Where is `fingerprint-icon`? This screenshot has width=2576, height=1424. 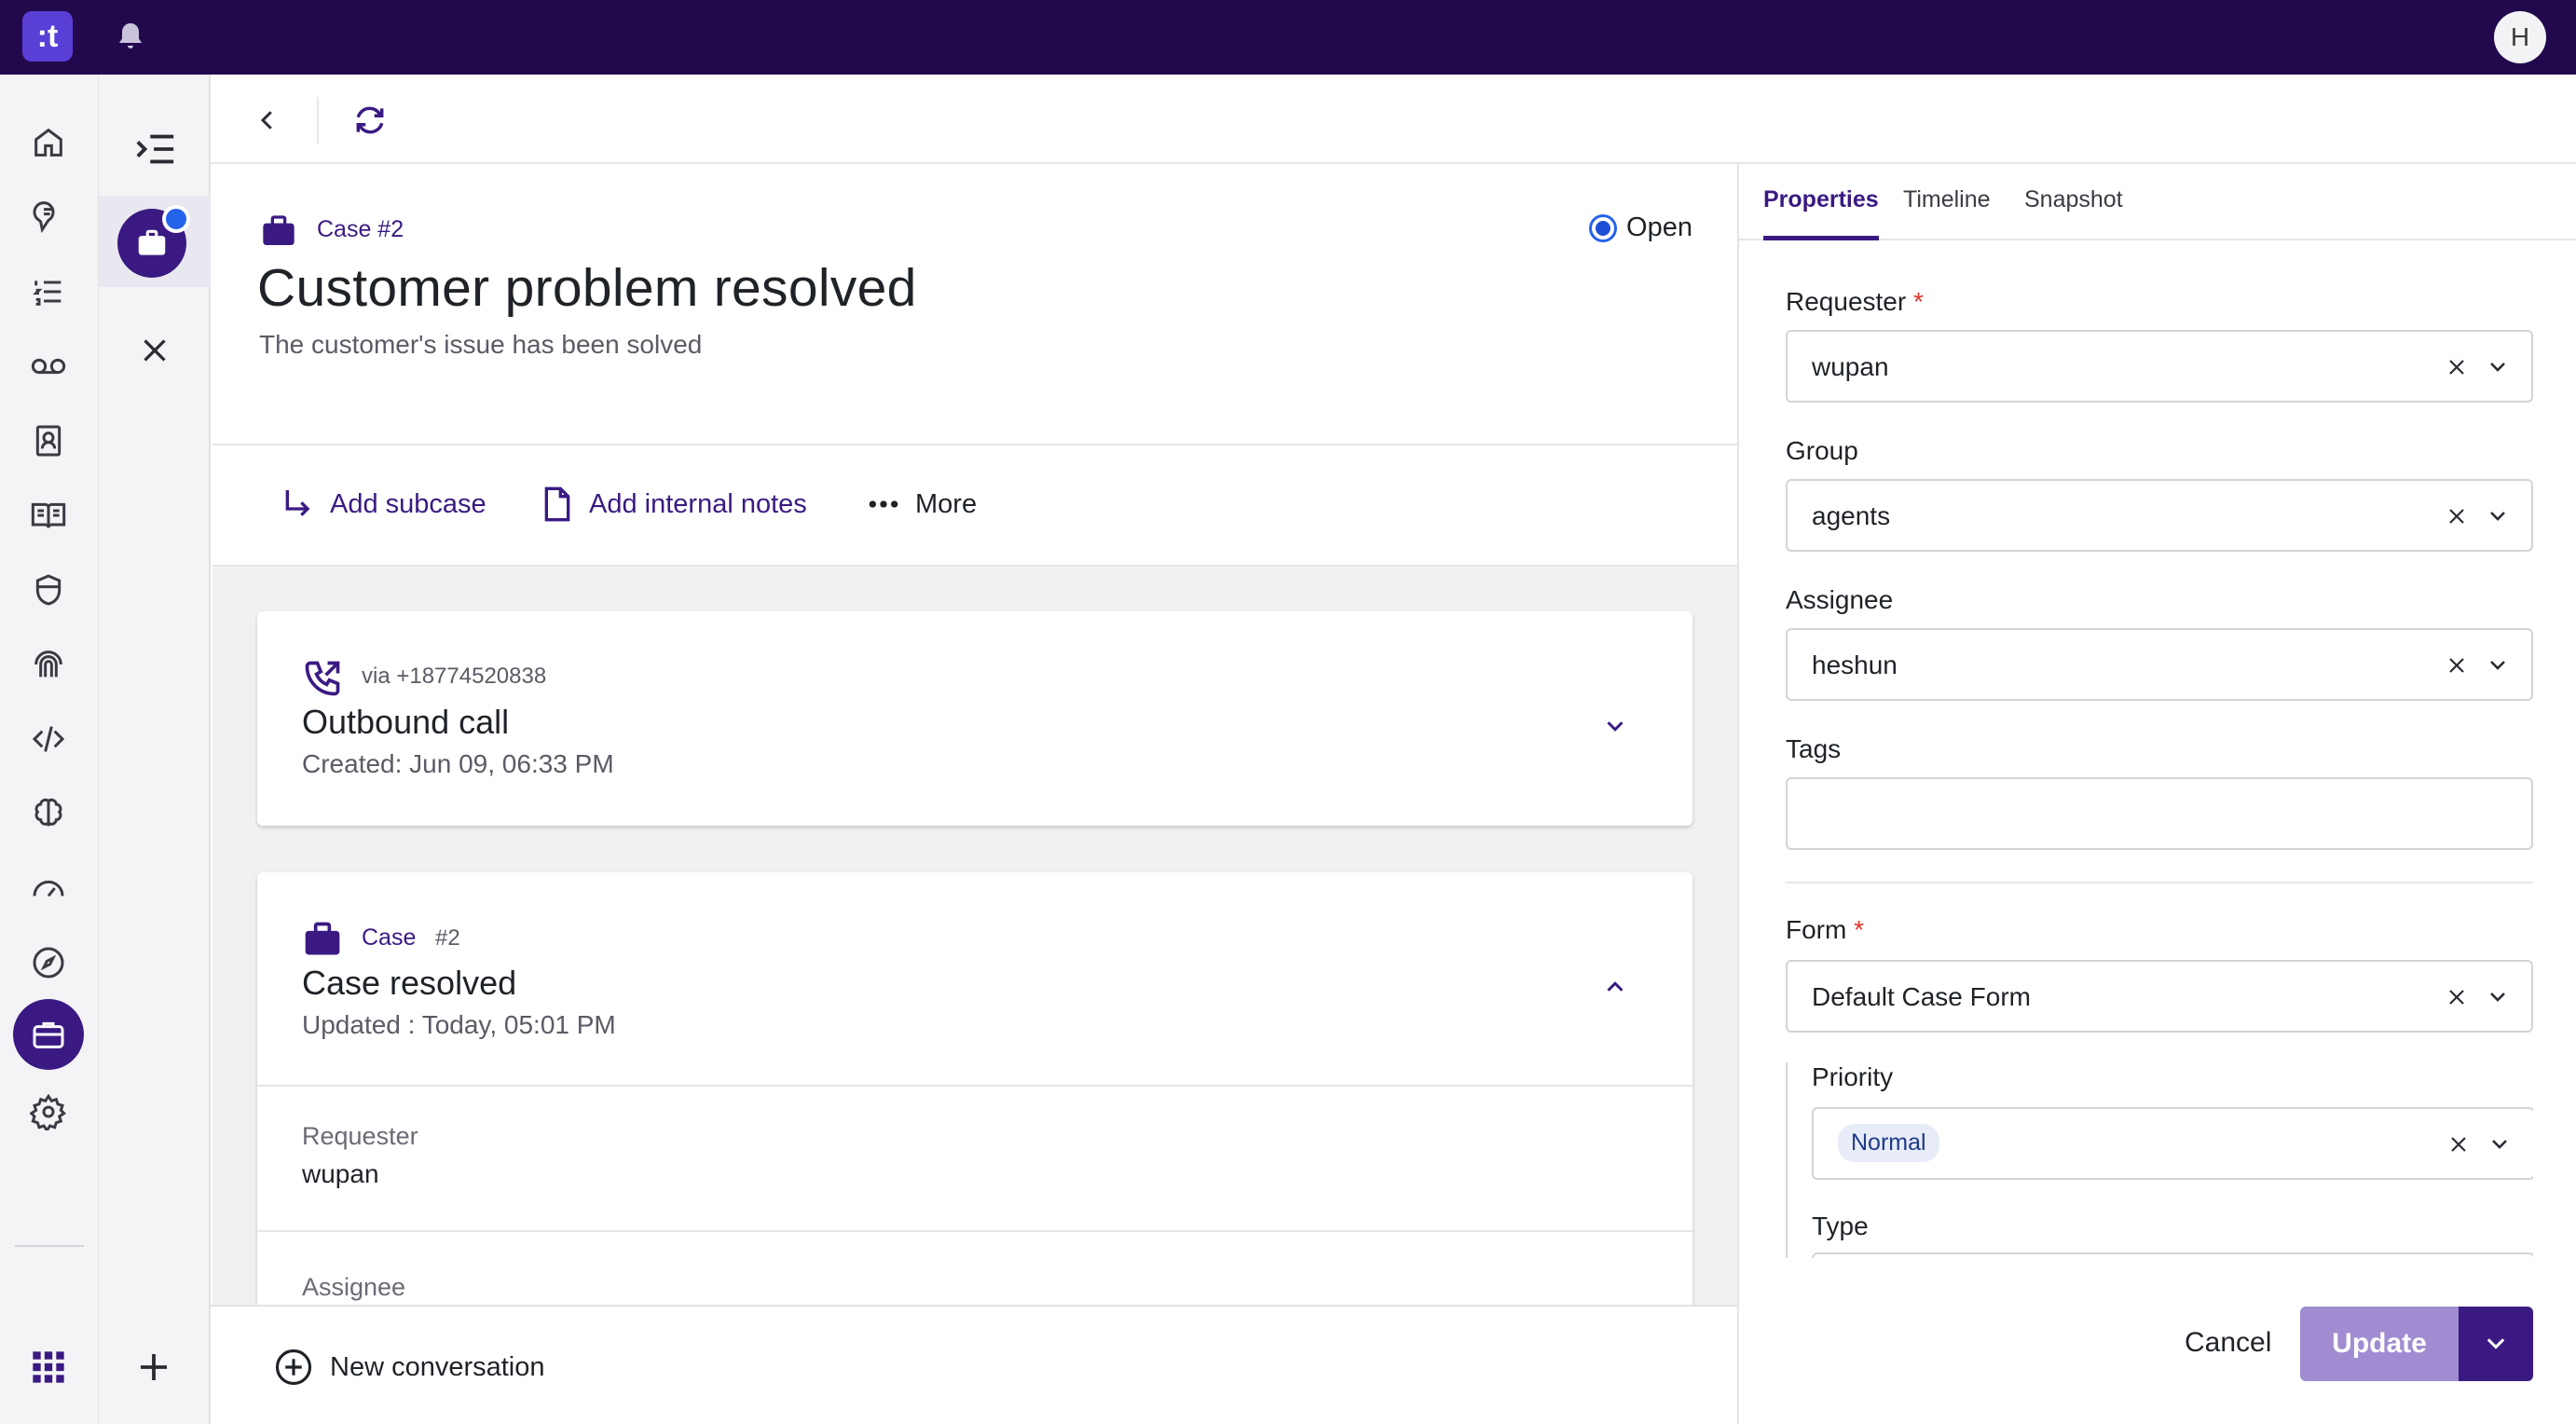 fingerprint-icon is located at coordinates (48, 664).